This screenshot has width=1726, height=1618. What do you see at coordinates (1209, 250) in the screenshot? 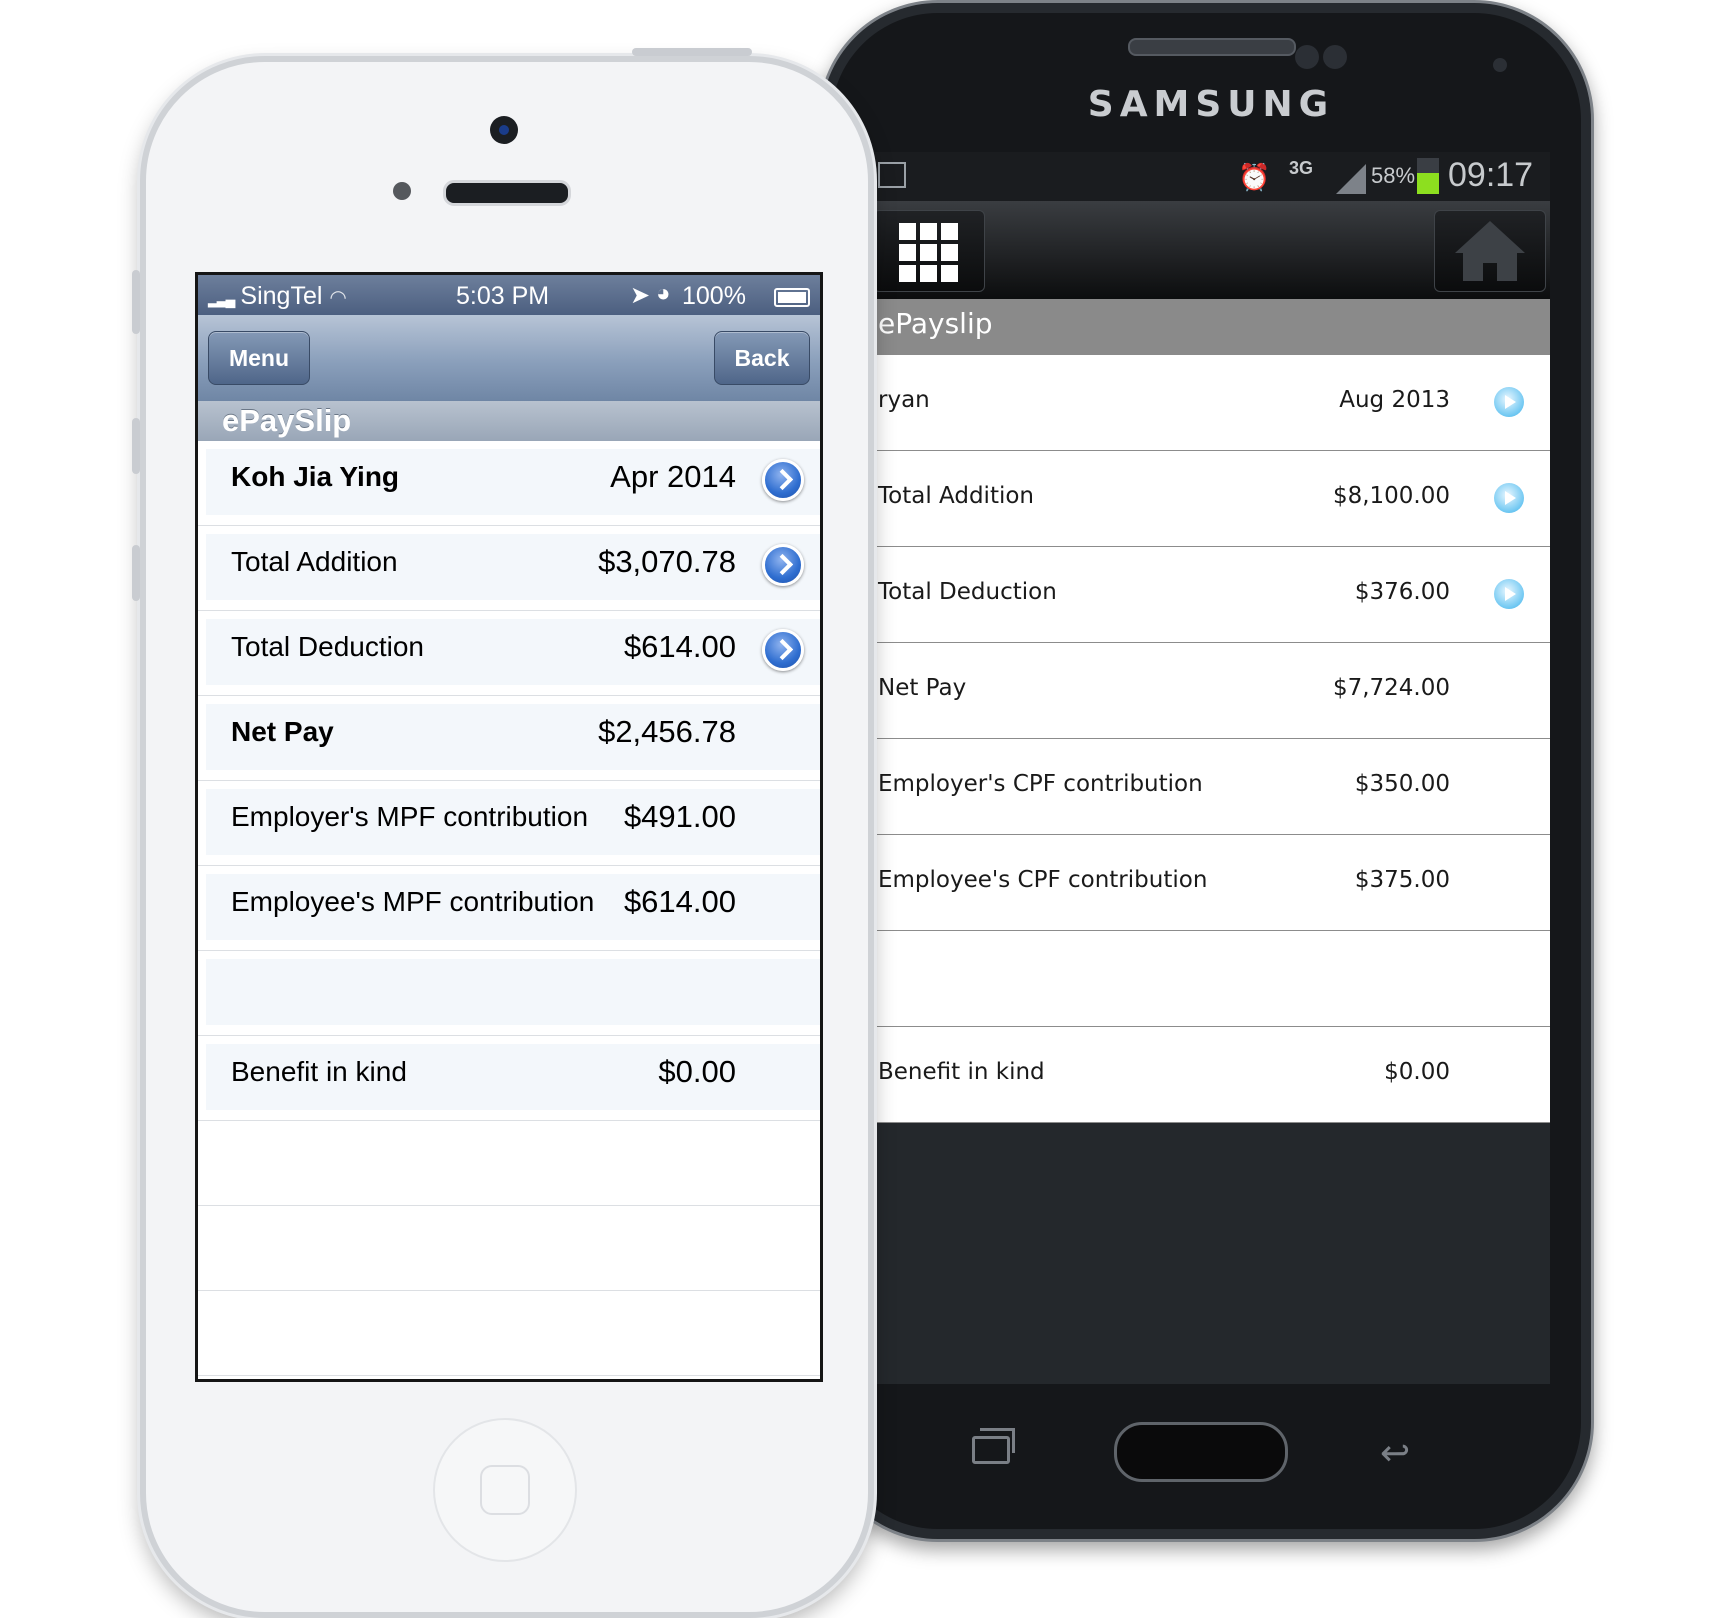
I see `samsung-app-bar` at bounding box center [1209, 250].